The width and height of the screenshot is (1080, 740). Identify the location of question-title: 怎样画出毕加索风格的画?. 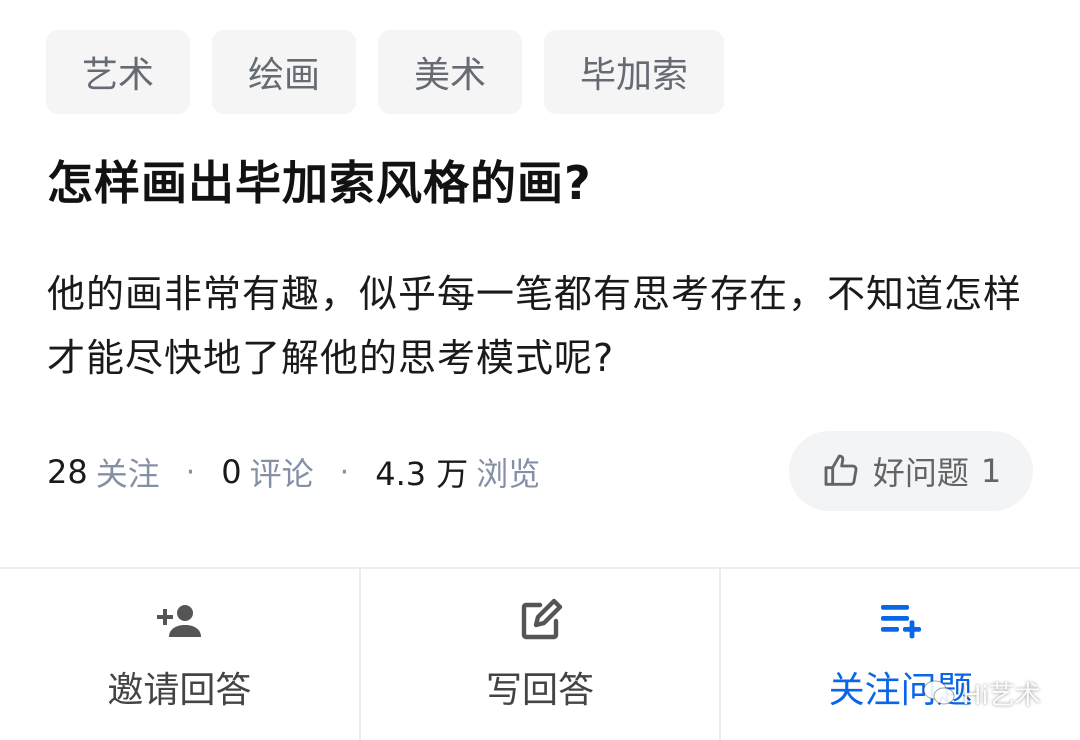
(319, 183).